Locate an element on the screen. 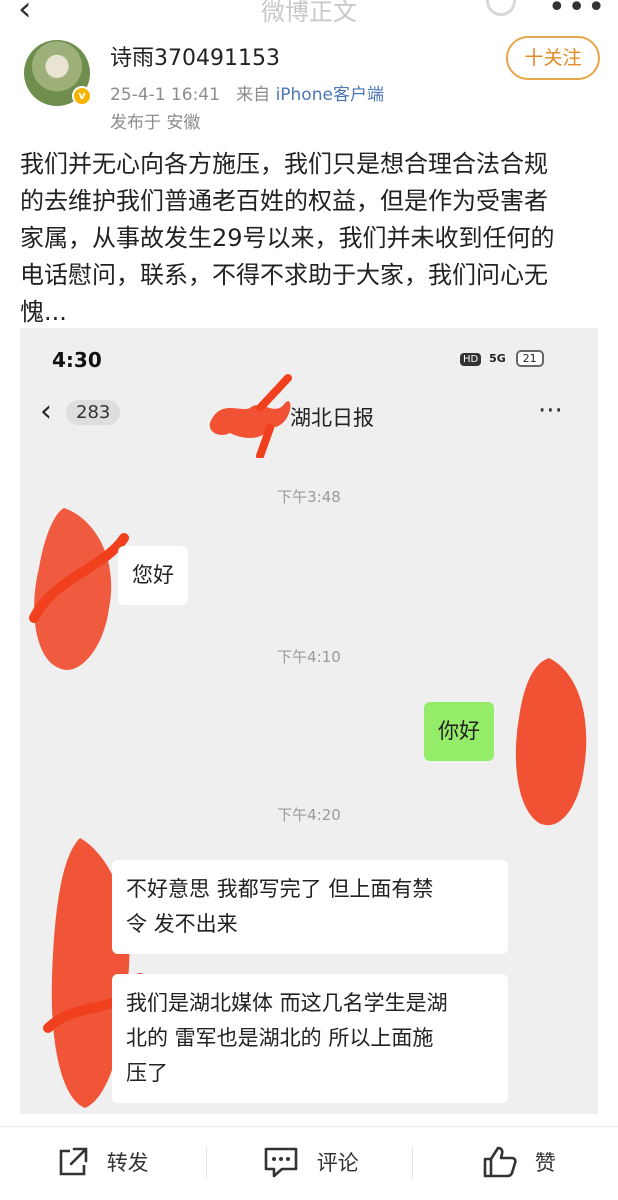  signal-icon: 5G is located at coordinates (497, 358).